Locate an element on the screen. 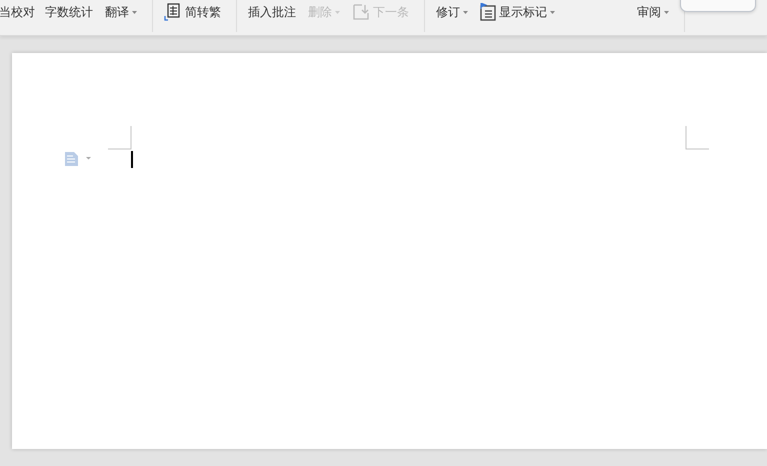  toolbar-button: 插入批注 is located at coordinates (272, 12).